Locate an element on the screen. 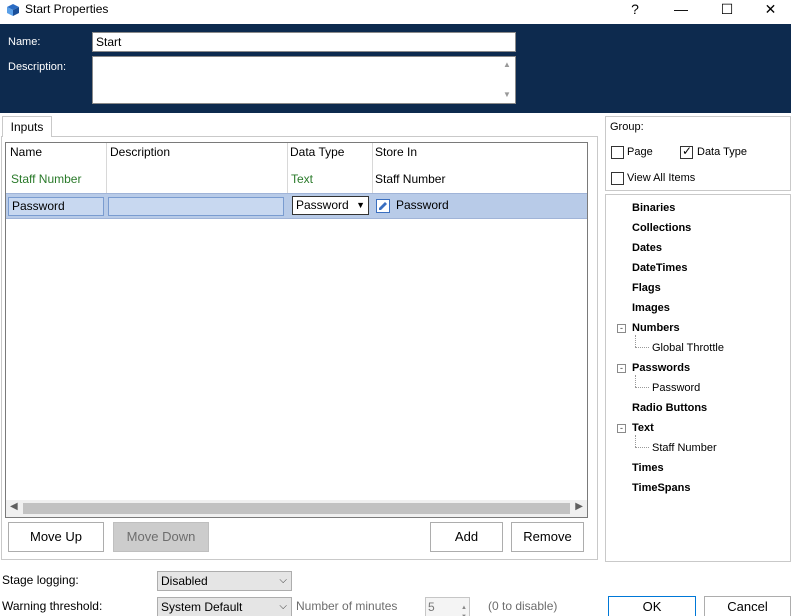 Image resolution: width=791 pixels, height=616 pixels. scrollbar-thumb is located at coordinates (296, 508).